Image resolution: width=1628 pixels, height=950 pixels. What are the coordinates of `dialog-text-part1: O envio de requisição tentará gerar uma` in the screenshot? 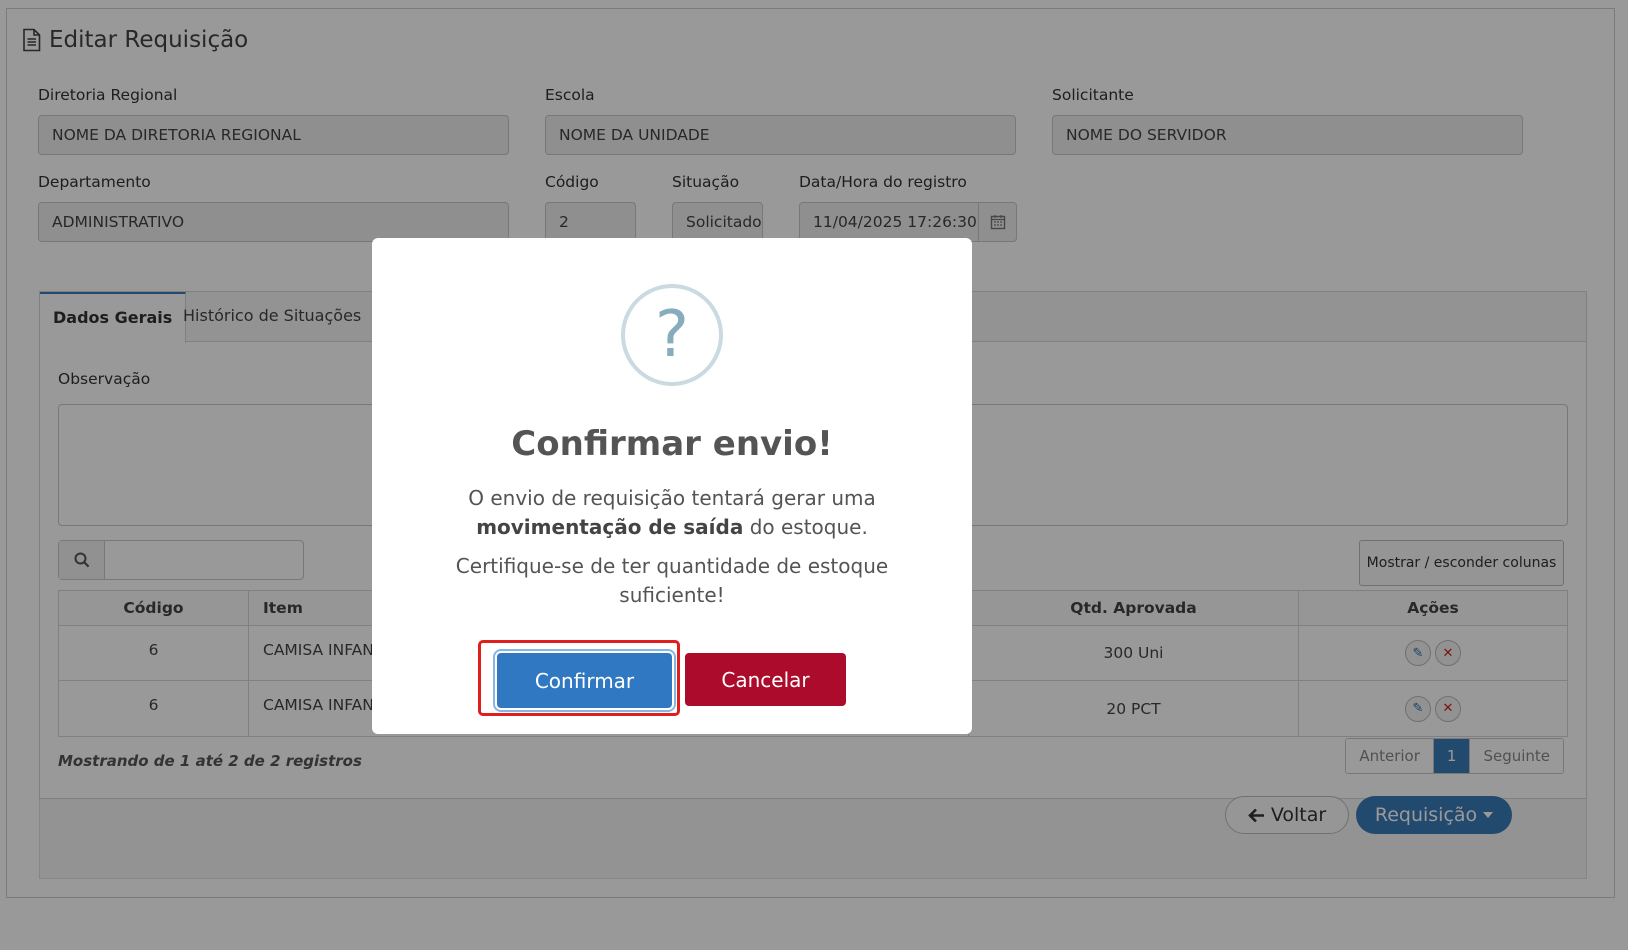 It's located at (672, 498).